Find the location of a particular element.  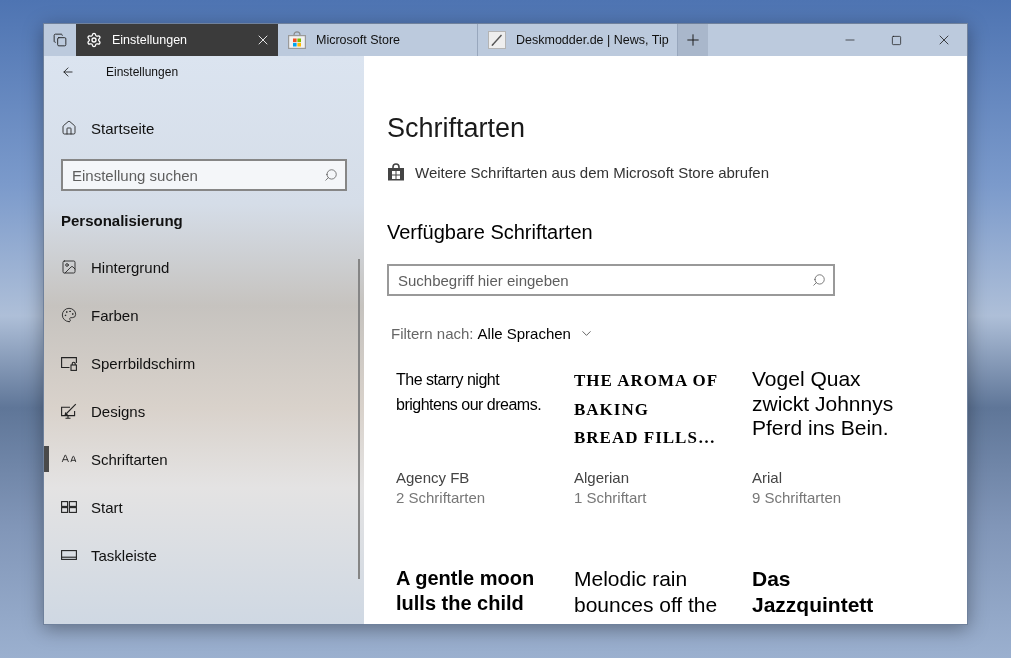

search-field: Einstellung suchen is located at coordinates (204, 175).